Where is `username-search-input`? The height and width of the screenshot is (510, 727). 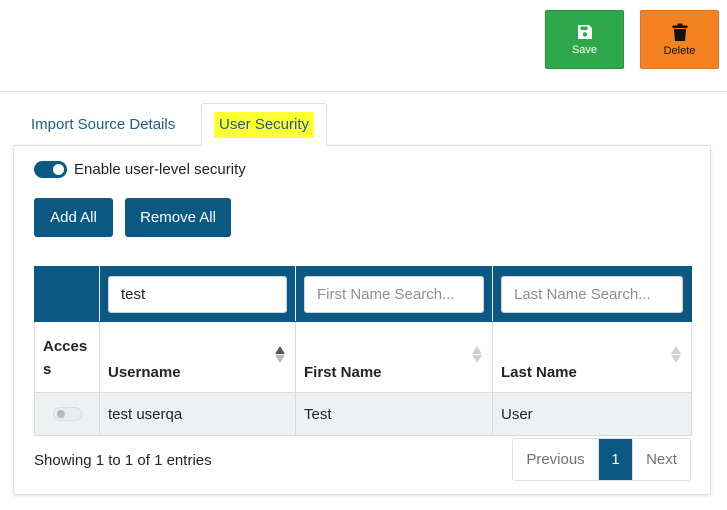
username-search-input is located at coordinates (197, 294).